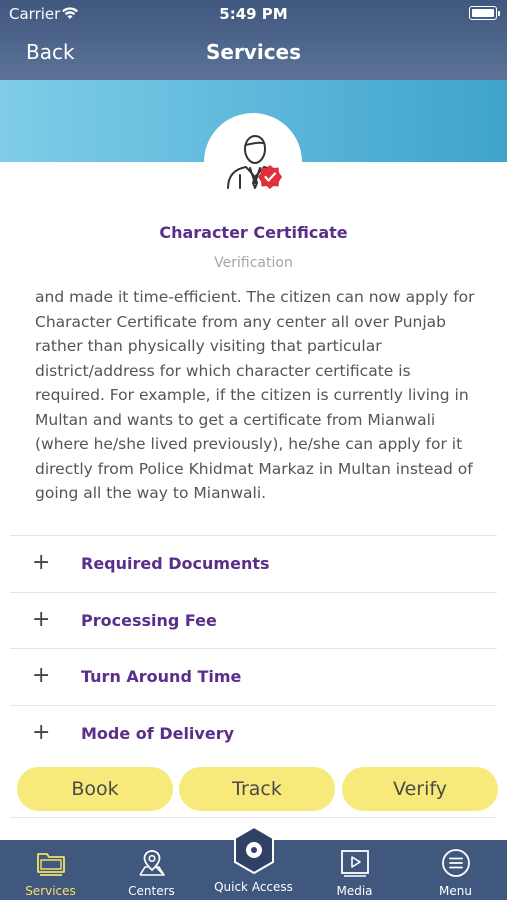 The height and width of the screenshot is (900, 507). I want to click on service-subtitle: Verification, so click(253, 263).